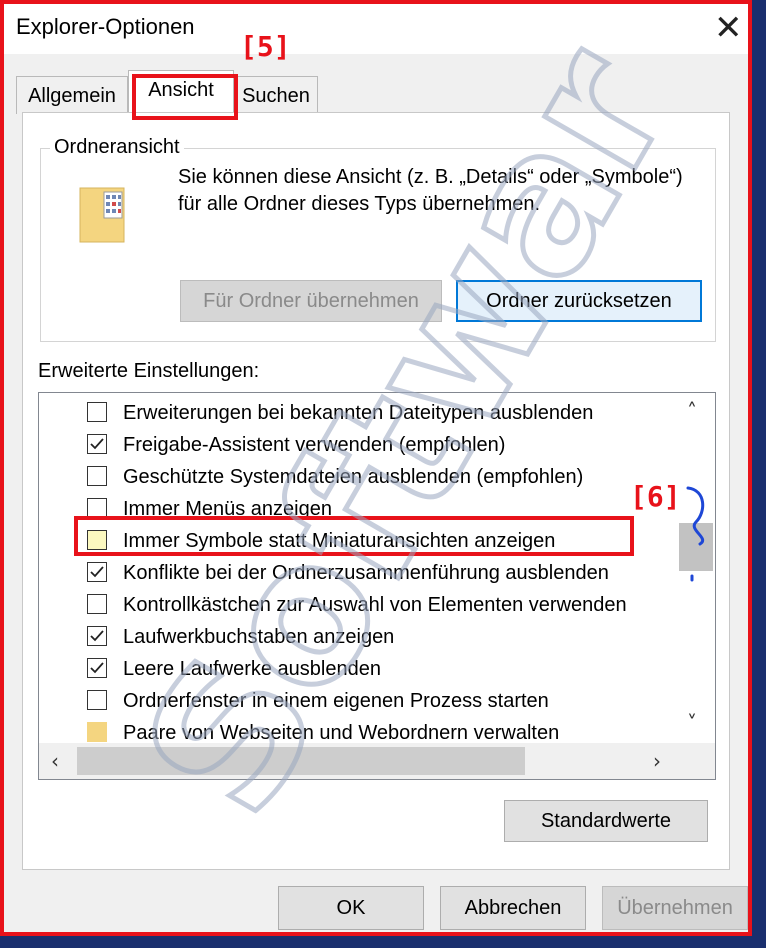 Image resolution: width=766 pixels, height=948 pixels. What do you see at coordinates (311, 301) in the screenshot?
I see `apply-to-folders-button: Für Ordner übernehmen` at bounding box center [311, 301].